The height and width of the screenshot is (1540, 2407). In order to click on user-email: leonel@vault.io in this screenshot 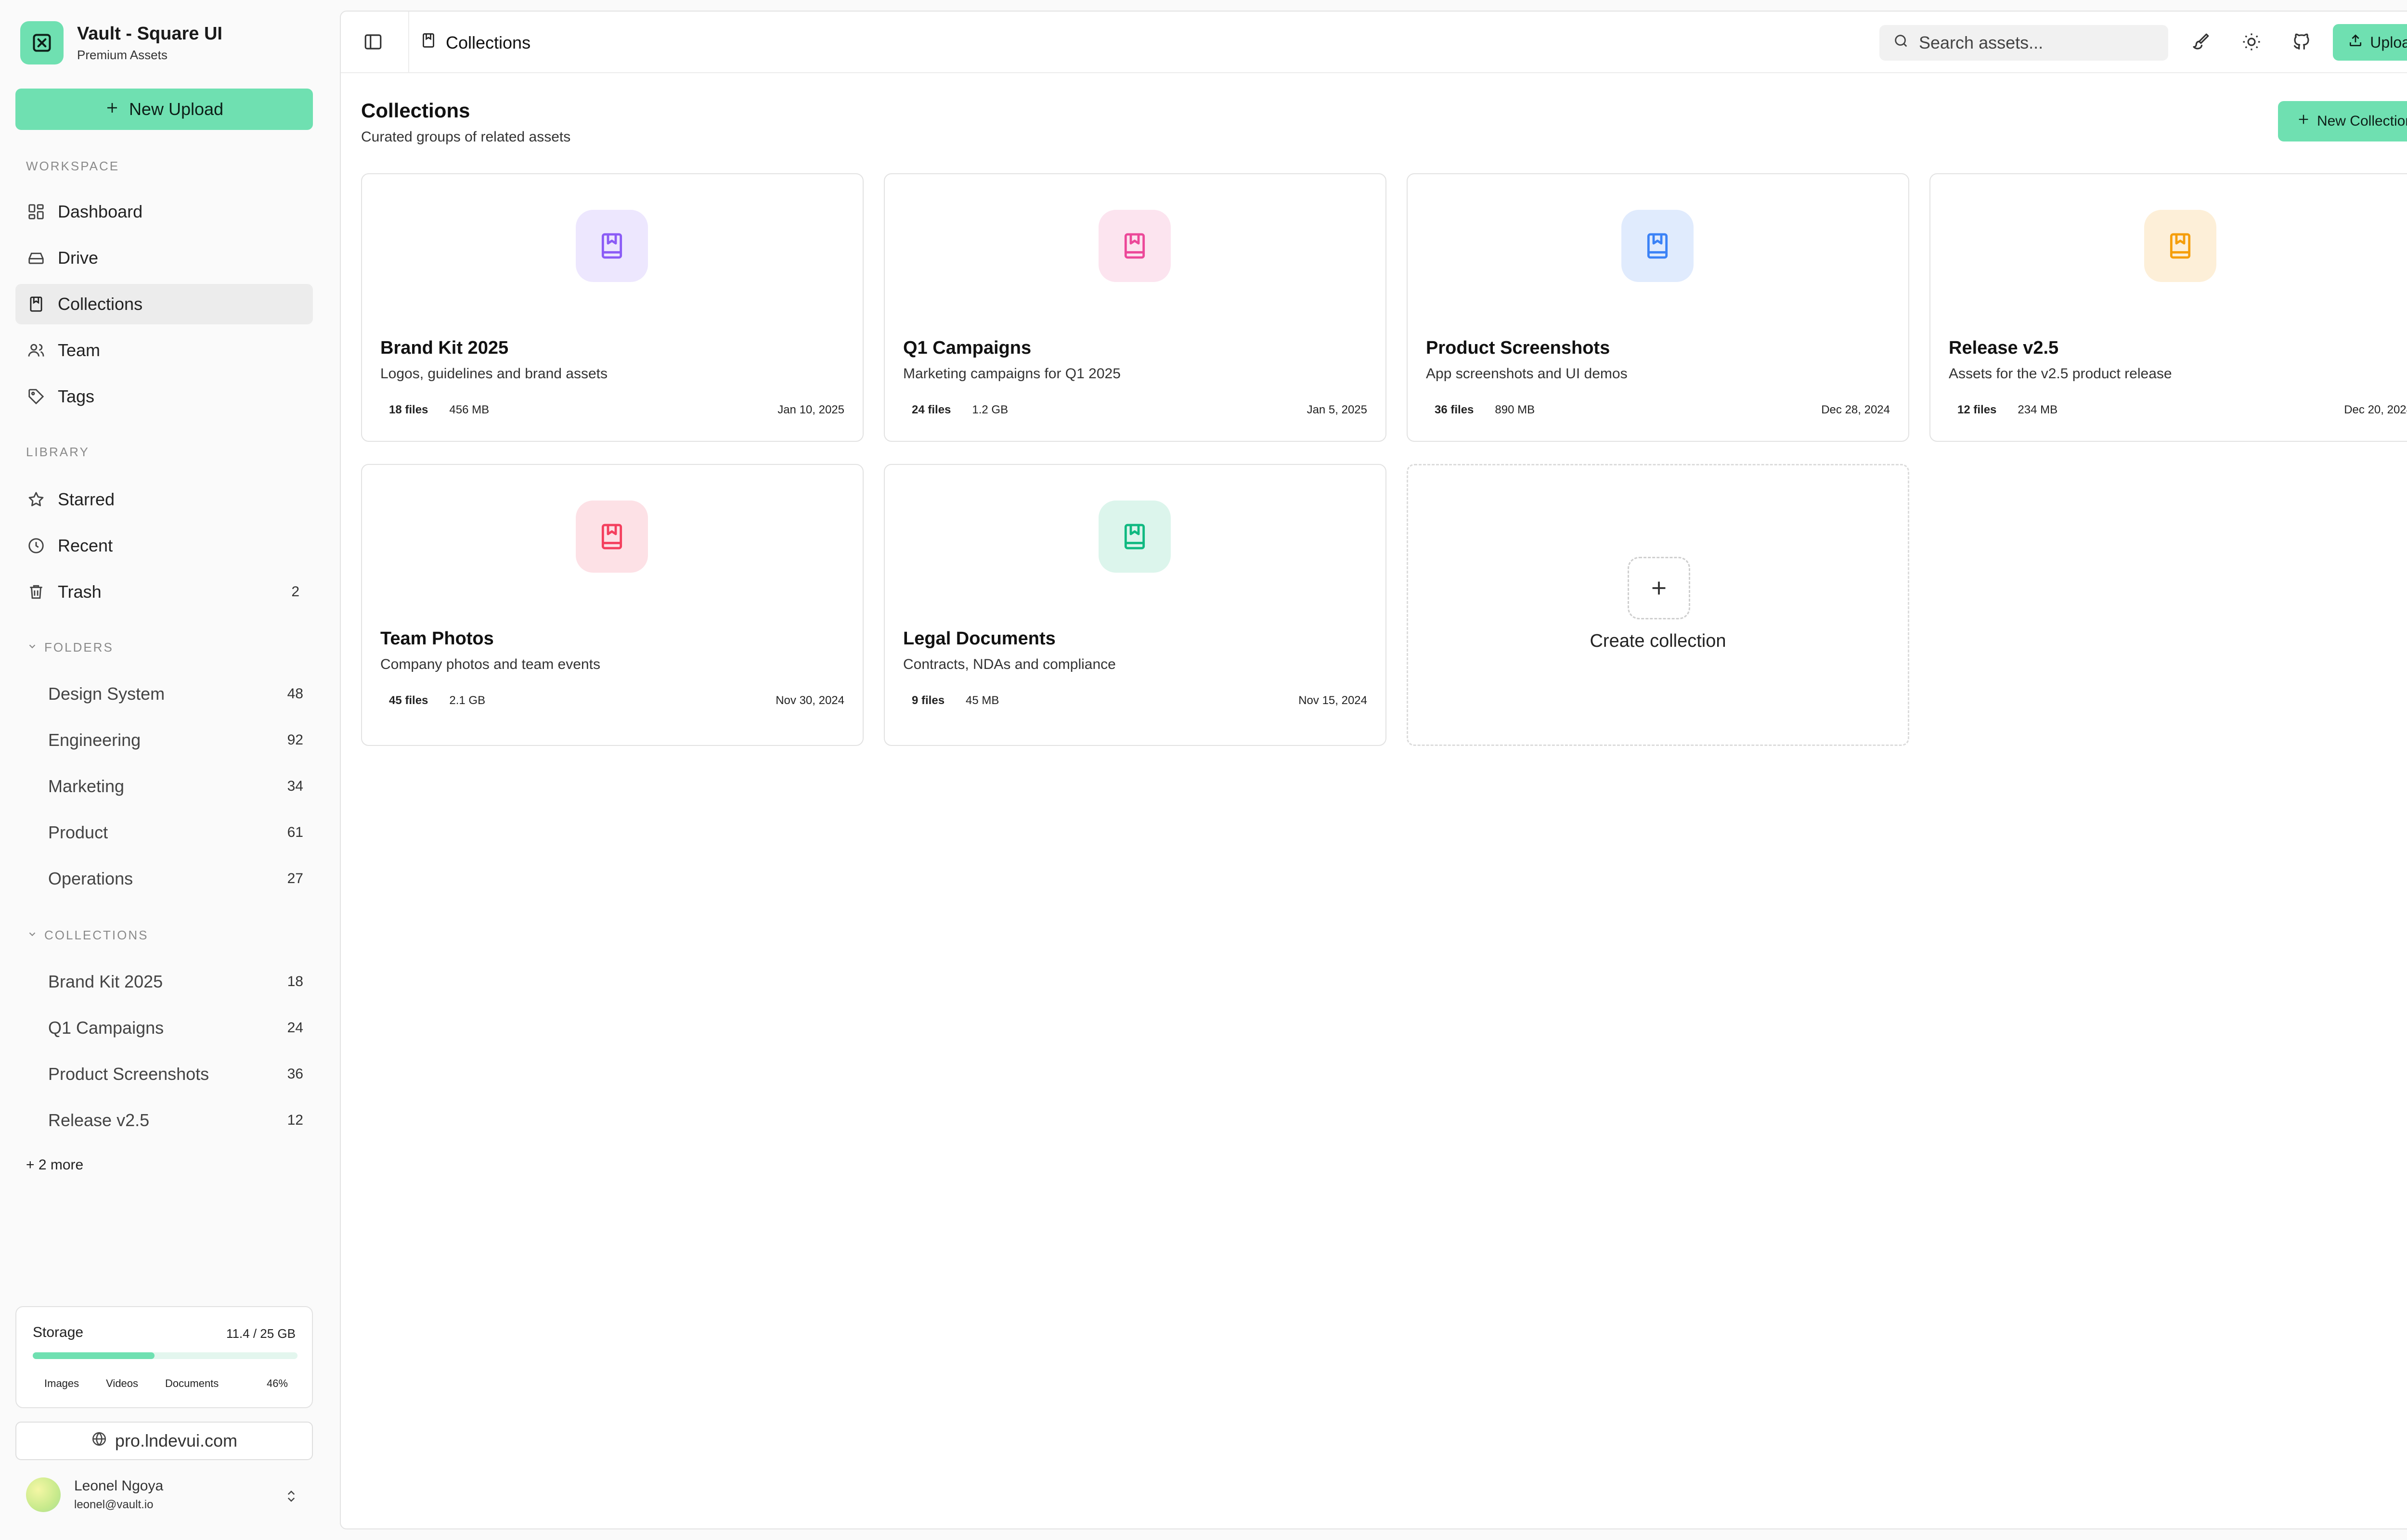, I will do `click(114, 1504)`.